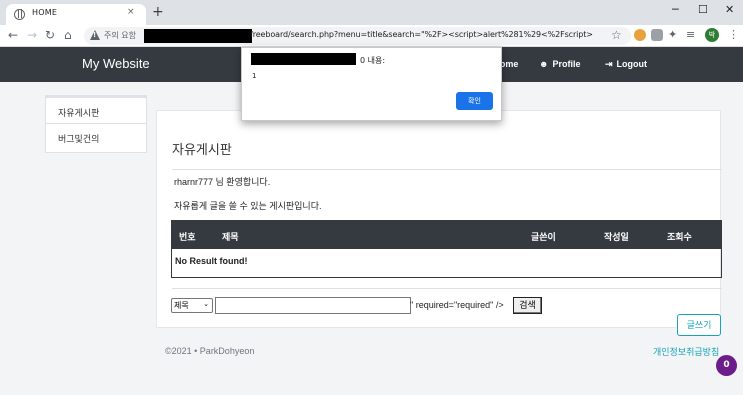  Describe the element at coordinates (211, 261) in the screenshot. I see `empty-message: No Result found!` at that location.